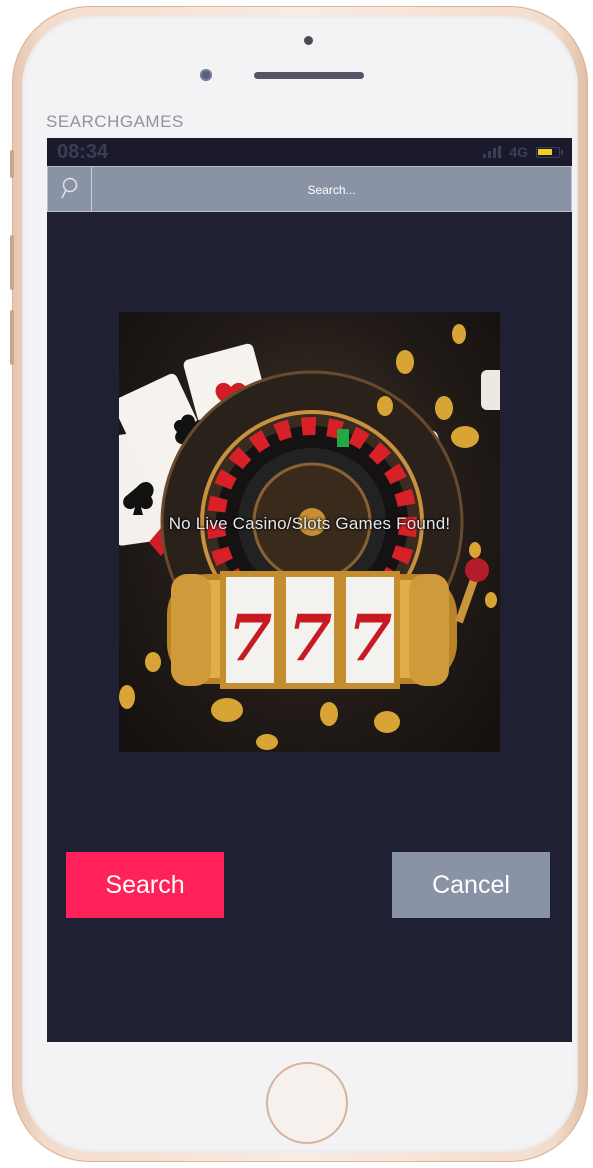 This screenshot has height=1168, width=593. What do you see at coordinates (331, 190) in the screenshot?
I see `search-input` at bounding box center [331, 190].